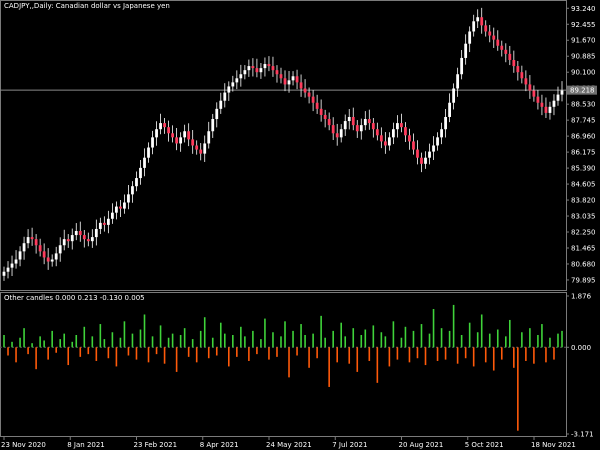  I want to click on time-tick-label: 18 Nov 2021, so click(553, 445).